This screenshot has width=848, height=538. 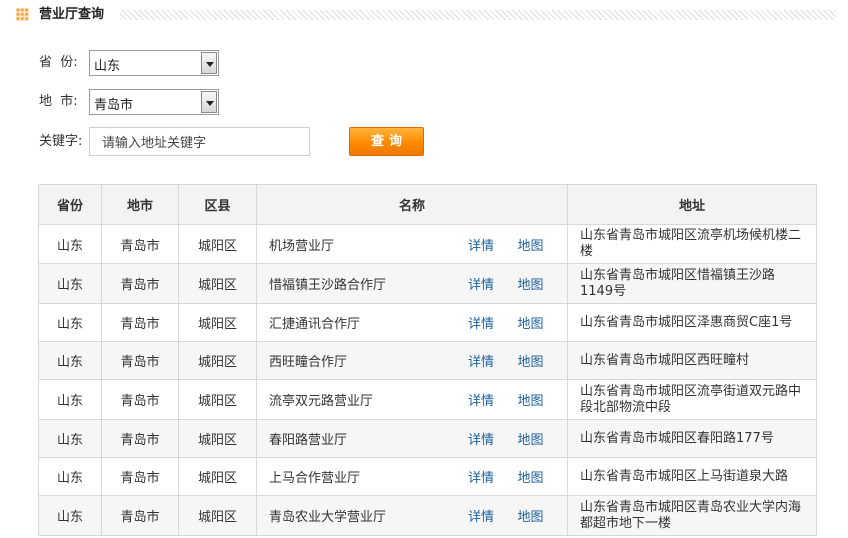 I want to click on table-row: 山东 青岛市 城阳区 西旺疃合作厅 详情 地图 山东省青岛市城阳区西旺疃村, so click(x=427, y=360).